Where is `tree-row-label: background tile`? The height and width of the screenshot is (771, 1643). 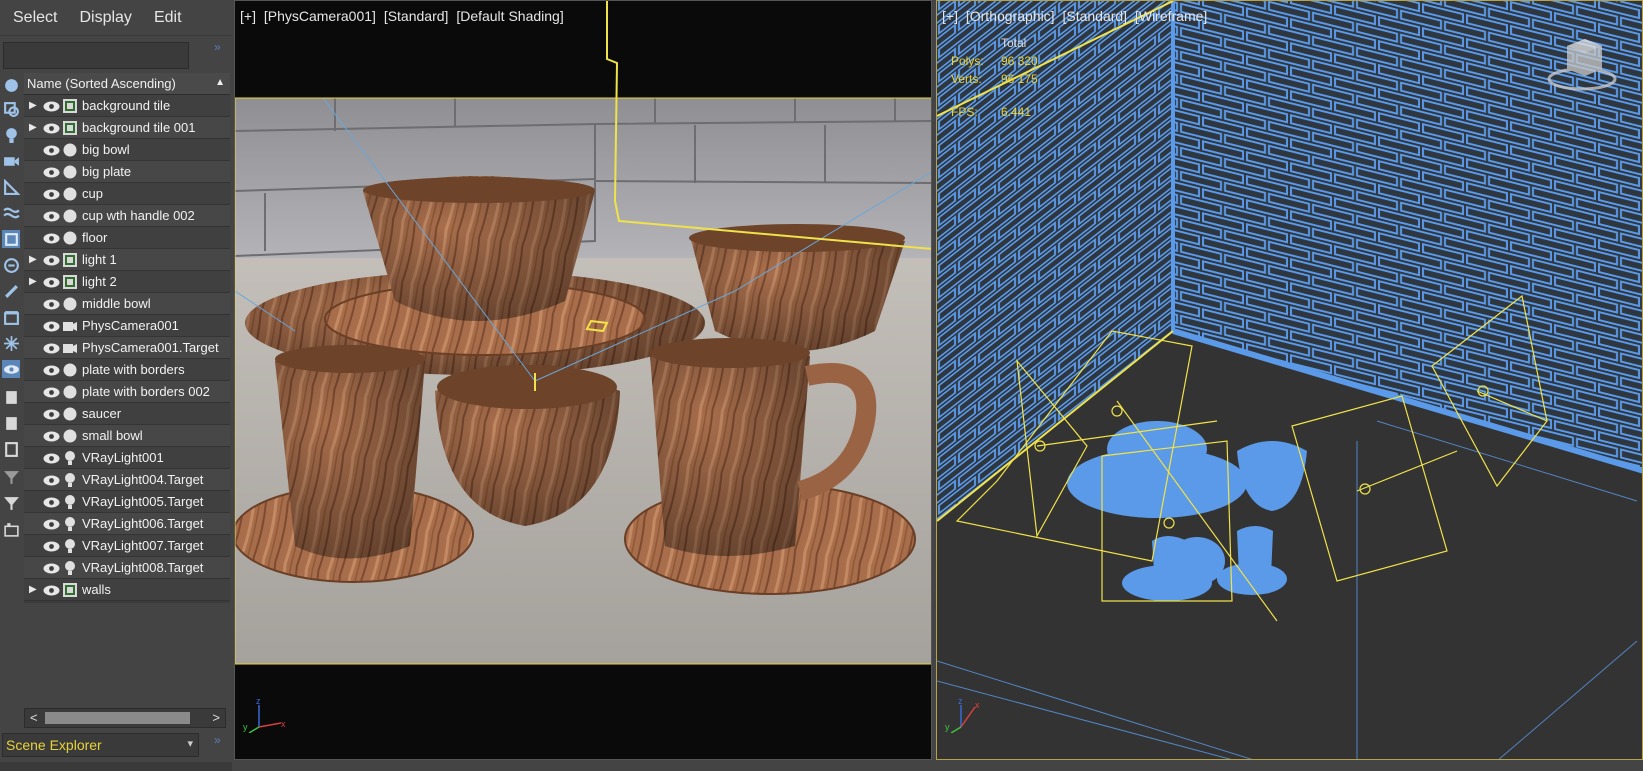
tree-row-label: background tile is located at coordinates (126, 105).